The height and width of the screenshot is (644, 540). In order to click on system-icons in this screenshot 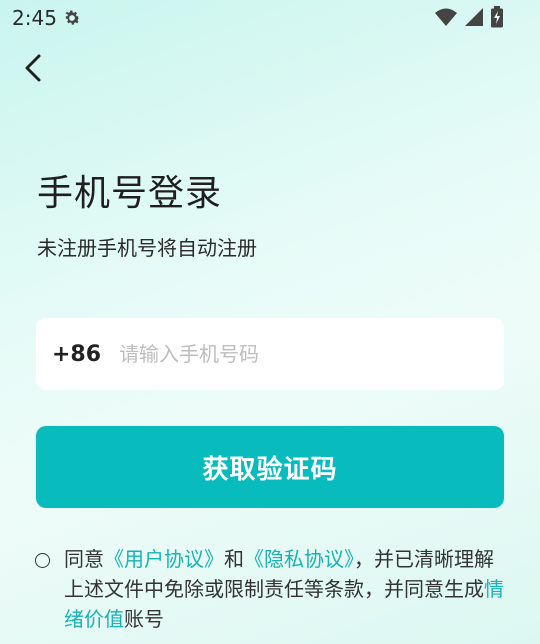, I will do `click(469, 17)`.